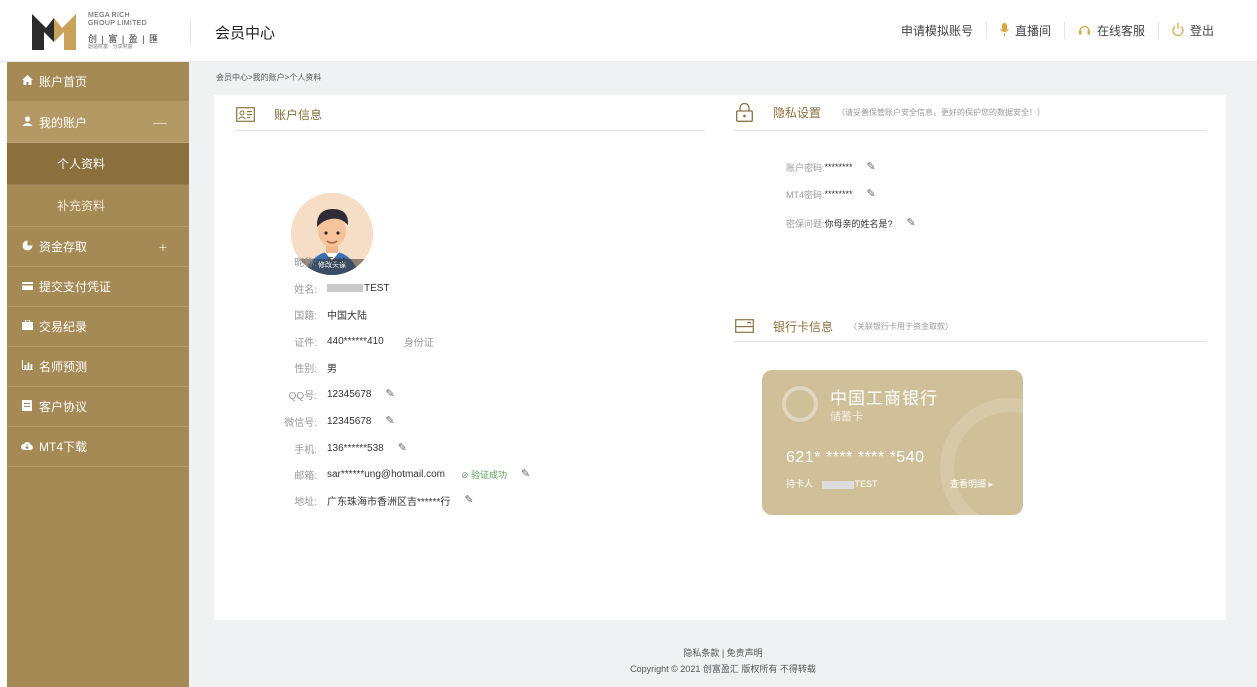  Describe the element at coordinates (98, 327) in the screenshot. I see `sidebar-item-trade-records: 交易纪录` at that location.